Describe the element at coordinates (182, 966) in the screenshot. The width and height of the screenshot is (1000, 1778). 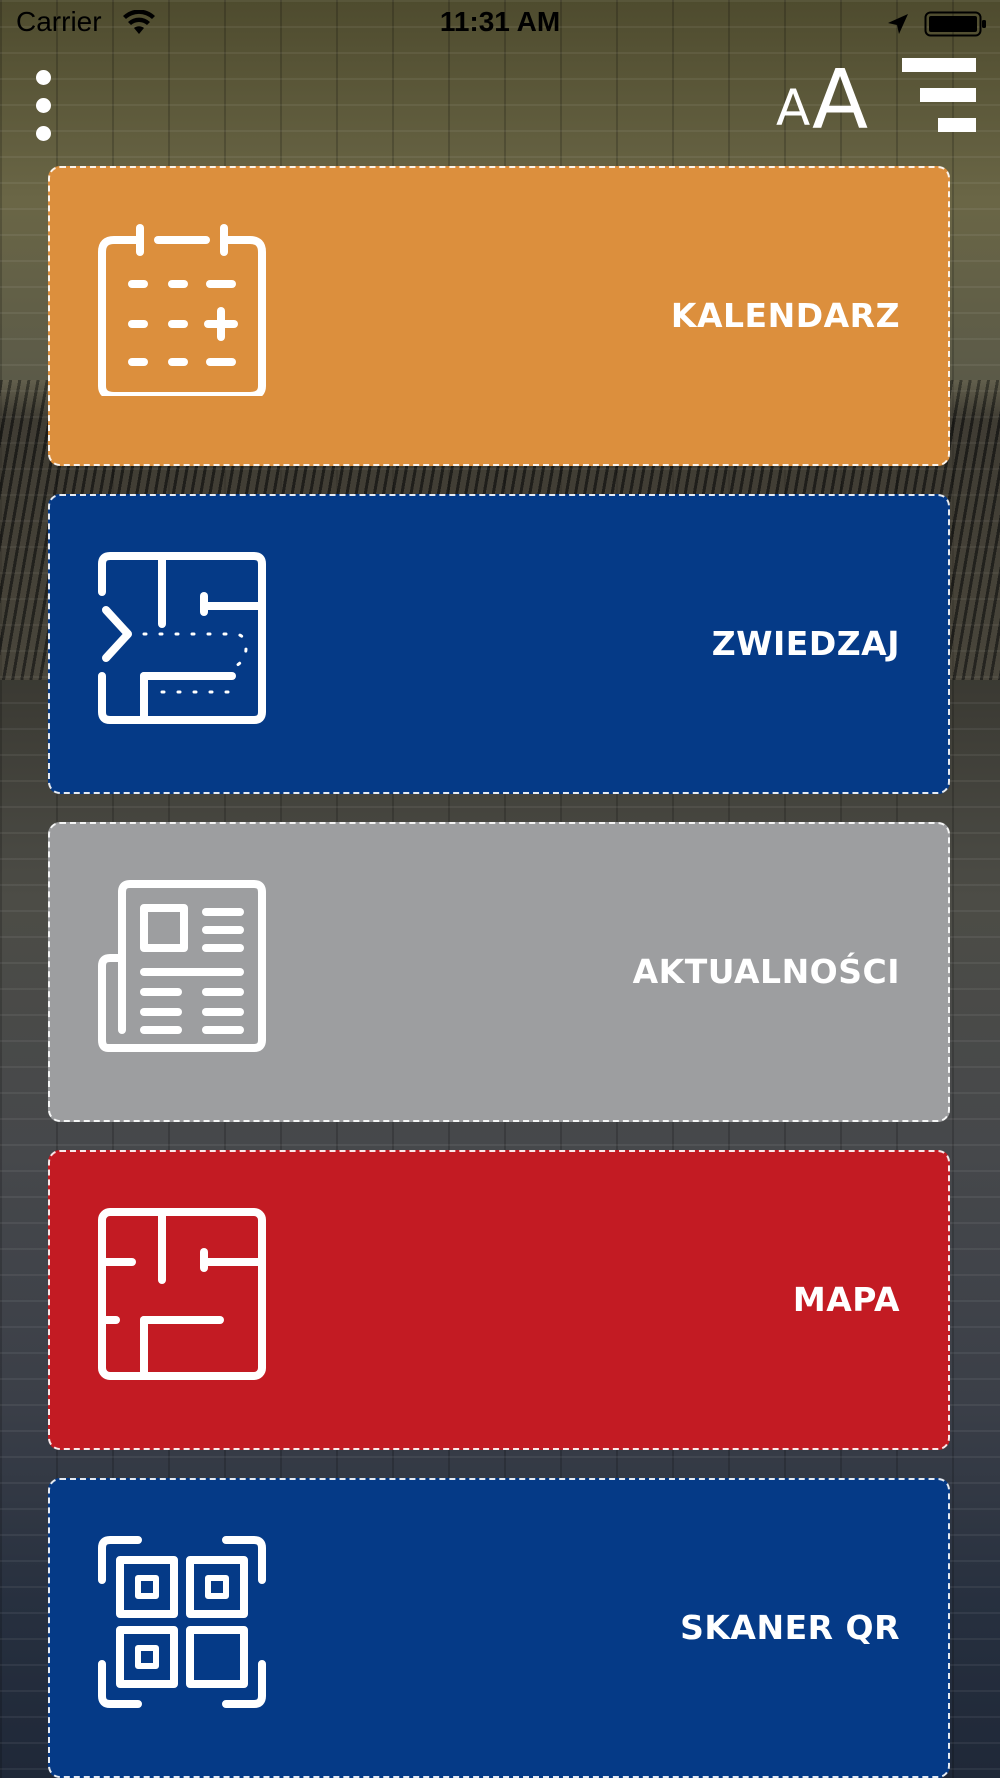
I see `newspaper-icon` at that location.